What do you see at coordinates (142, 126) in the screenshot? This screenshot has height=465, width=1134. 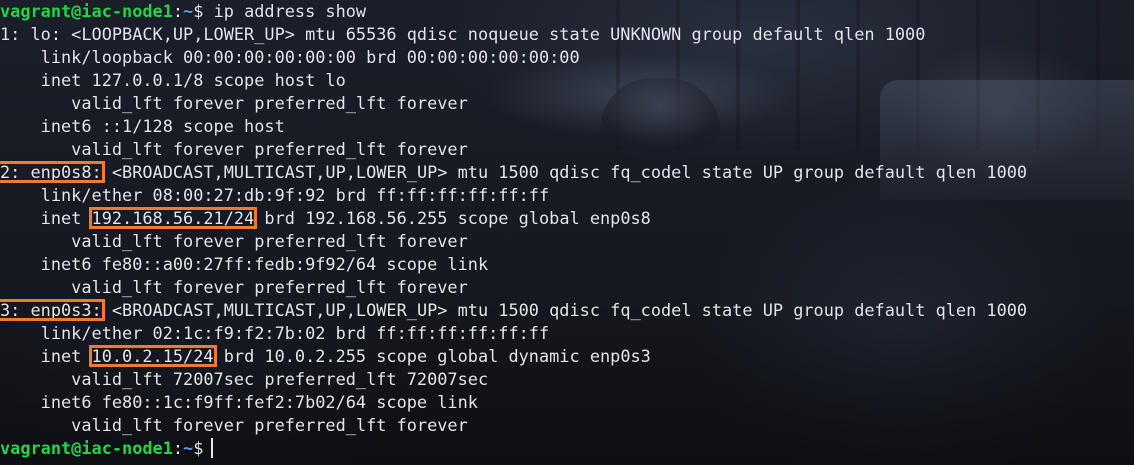 I see `output-line: inet6 ::1/128 scope host` at bounding box center [142, 126].